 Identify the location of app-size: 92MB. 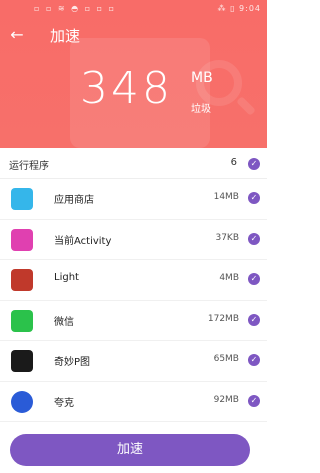
(226, 399).